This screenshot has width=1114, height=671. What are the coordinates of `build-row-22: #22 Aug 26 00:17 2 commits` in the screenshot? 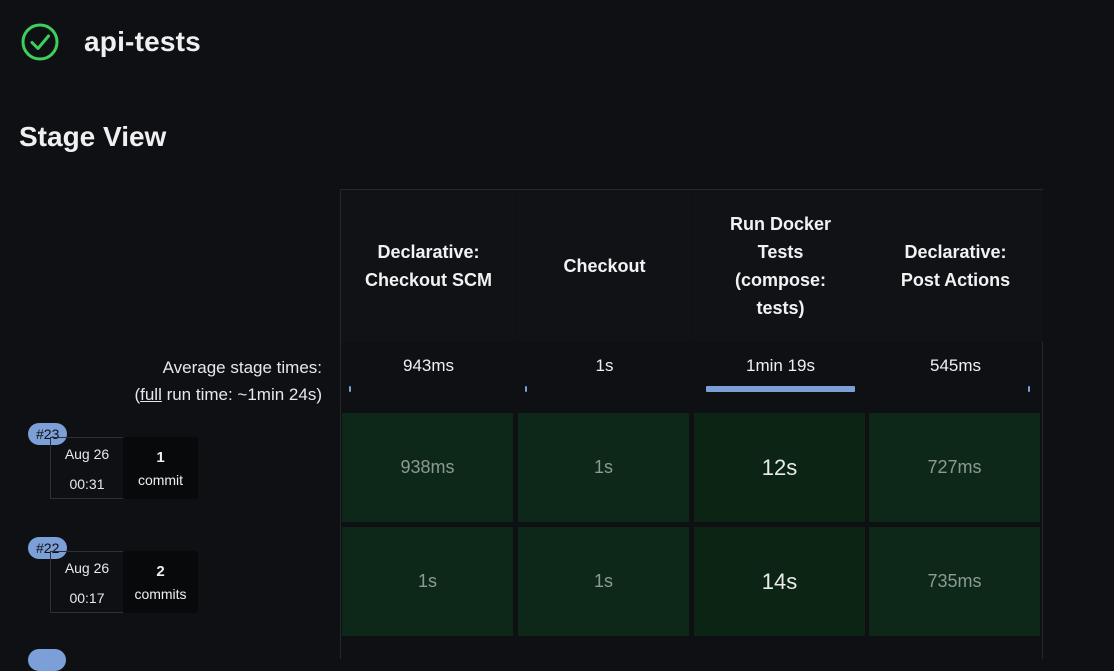 It's located at (179, 593).